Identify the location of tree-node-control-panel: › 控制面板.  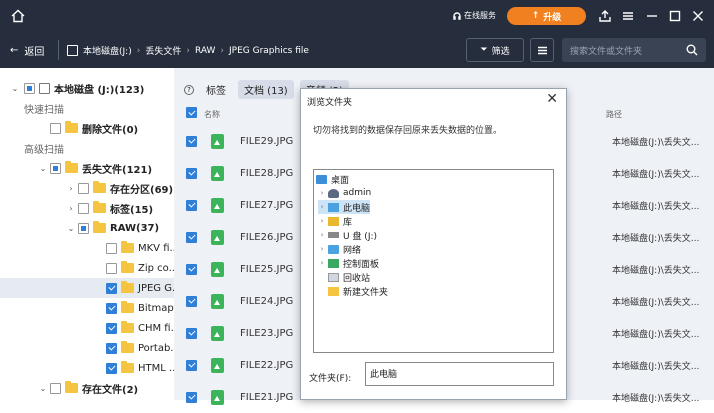
(348, 263).